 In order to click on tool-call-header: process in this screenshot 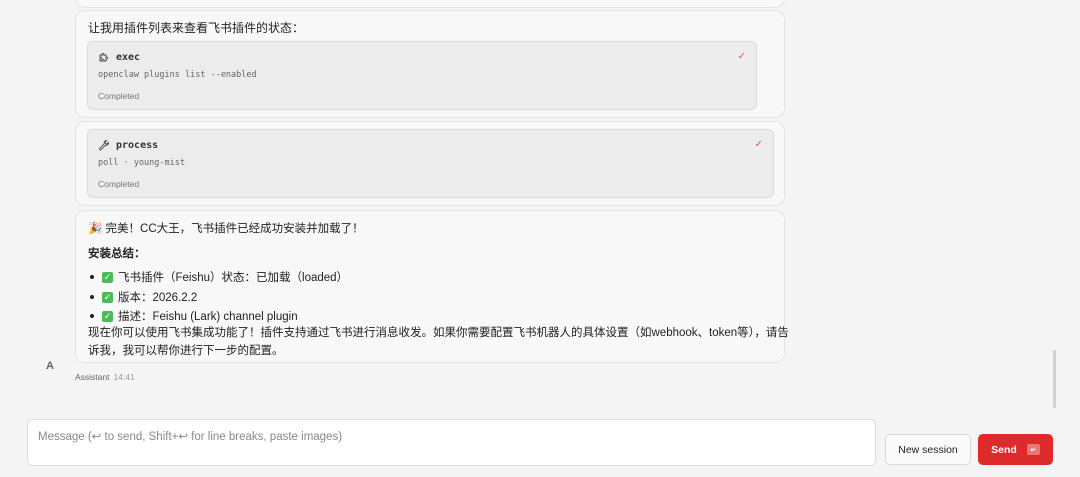, I will do `click(128, 145)`.